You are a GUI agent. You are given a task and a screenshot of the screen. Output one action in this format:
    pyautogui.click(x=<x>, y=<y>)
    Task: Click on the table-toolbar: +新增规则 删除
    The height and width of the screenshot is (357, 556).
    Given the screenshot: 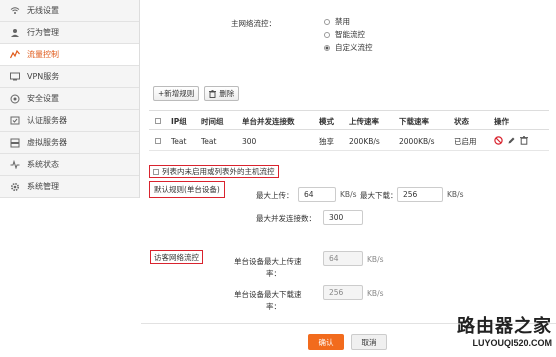 What is the action you would take?
    pyautogui.click(x=196, y=93)
    